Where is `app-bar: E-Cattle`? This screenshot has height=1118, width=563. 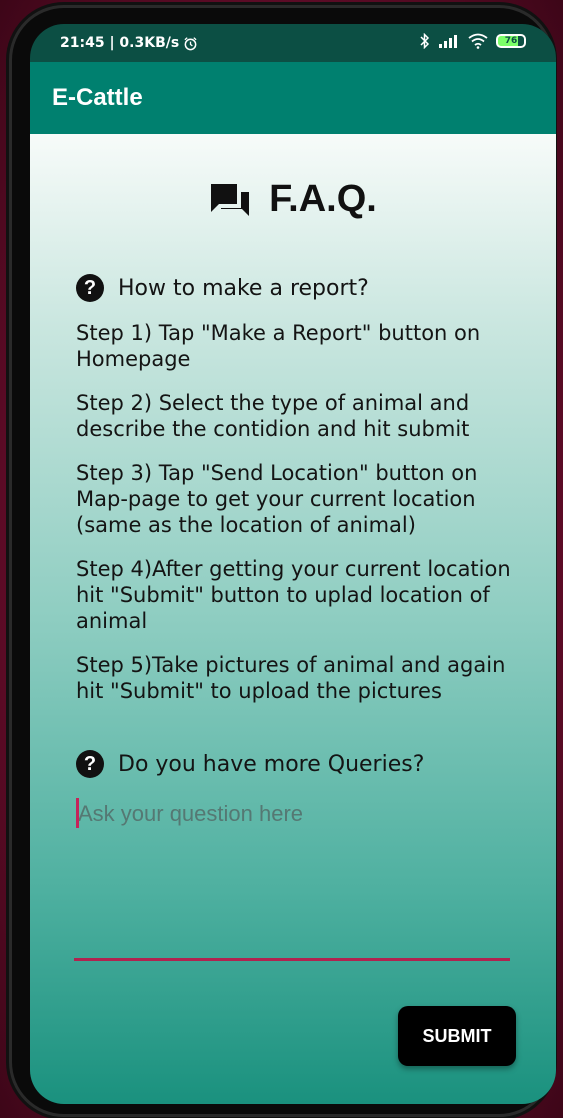 app-bar: E-Cattle is located at coordinates (293, 98).